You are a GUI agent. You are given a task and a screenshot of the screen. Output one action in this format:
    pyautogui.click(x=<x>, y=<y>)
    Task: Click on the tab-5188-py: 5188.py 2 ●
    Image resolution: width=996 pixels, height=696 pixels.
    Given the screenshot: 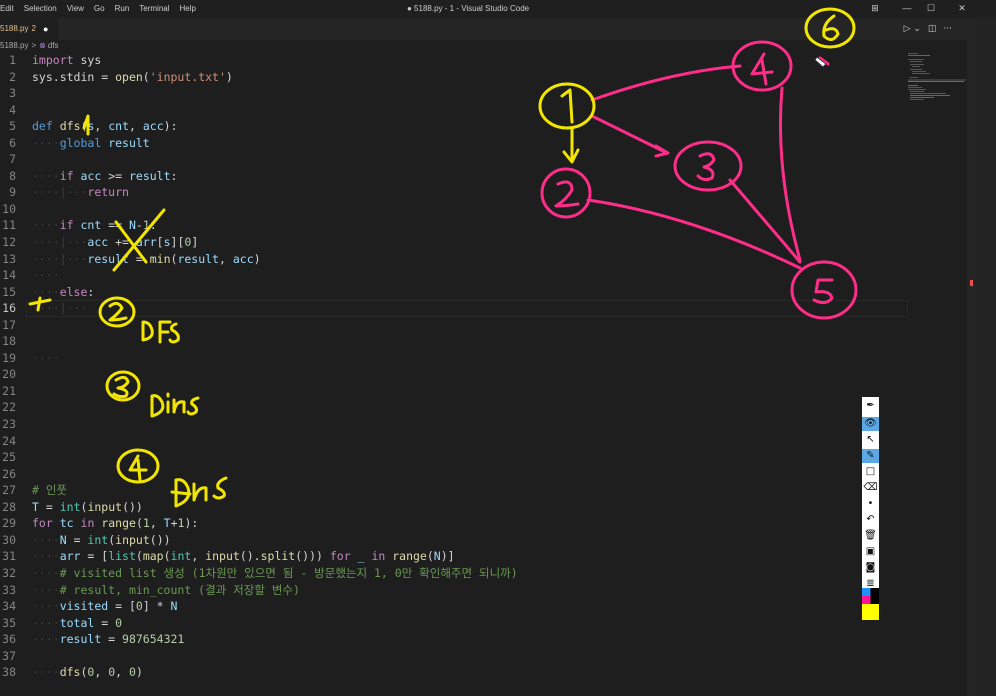 What is the action you would take?
    pyautogui.click(x=29, y=29)
    